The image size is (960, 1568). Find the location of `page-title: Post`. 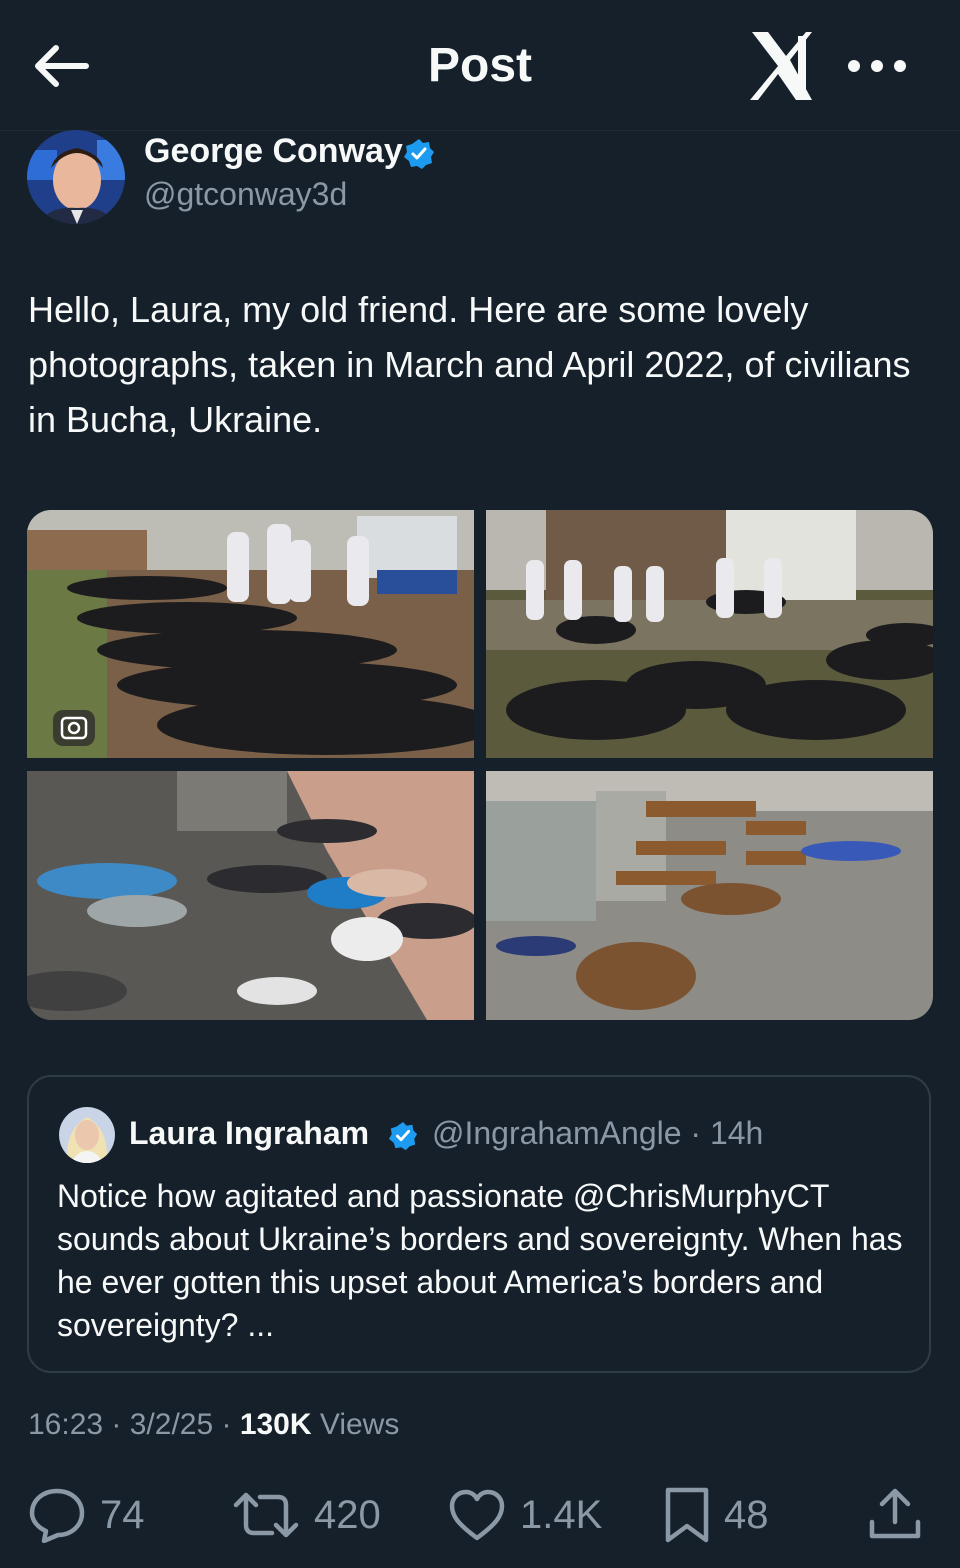

page-title: Post is located at coordinates (479, 65).